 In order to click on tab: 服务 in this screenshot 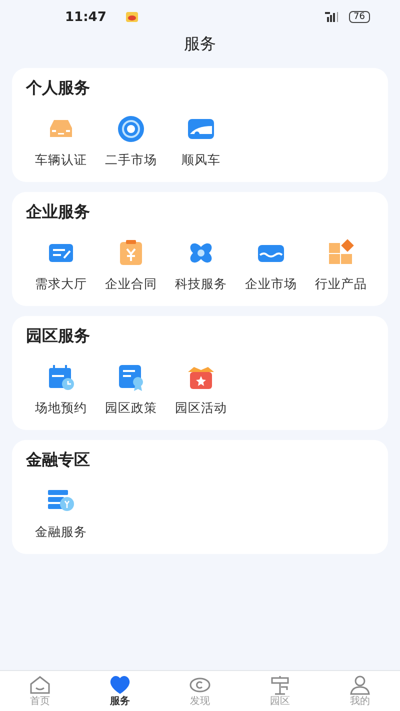, I will do `click(120, 691)`.